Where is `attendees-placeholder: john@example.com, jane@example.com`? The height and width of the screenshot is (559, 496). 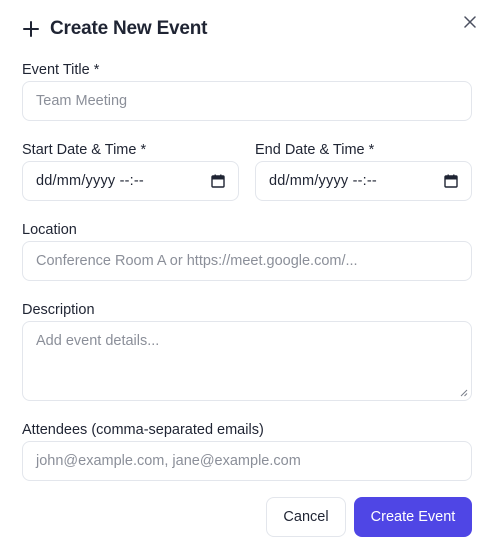
attendees-placeholder: john@example.com, jane@example.com is located at coordinates (168, 461).